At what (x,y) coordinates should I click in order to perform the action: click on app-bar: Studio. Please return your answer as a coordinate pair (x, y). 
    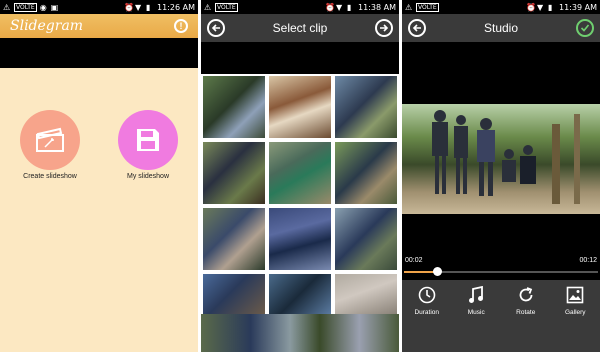
    Looking at the image, I should click on (501, 28).